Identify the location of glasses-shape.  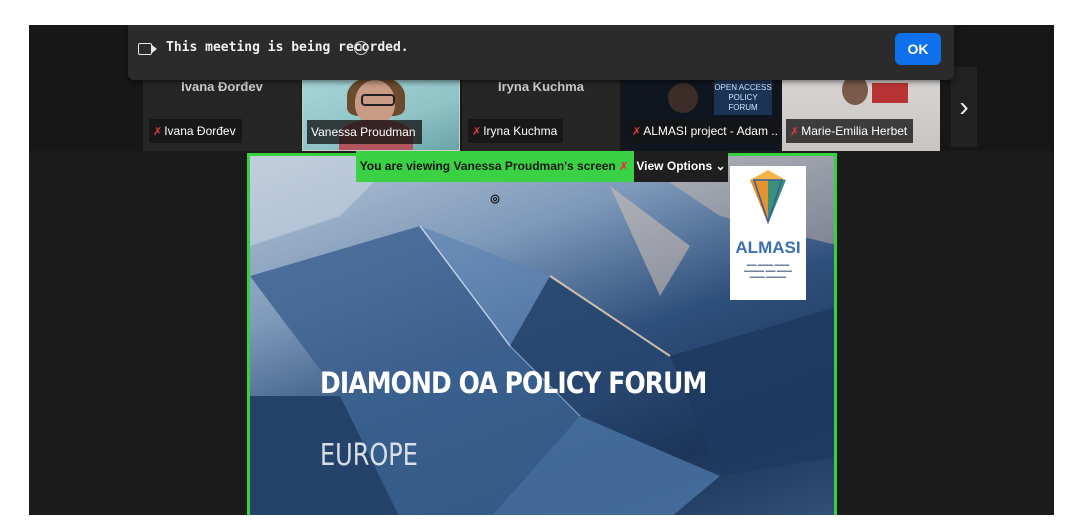
(378, 100).